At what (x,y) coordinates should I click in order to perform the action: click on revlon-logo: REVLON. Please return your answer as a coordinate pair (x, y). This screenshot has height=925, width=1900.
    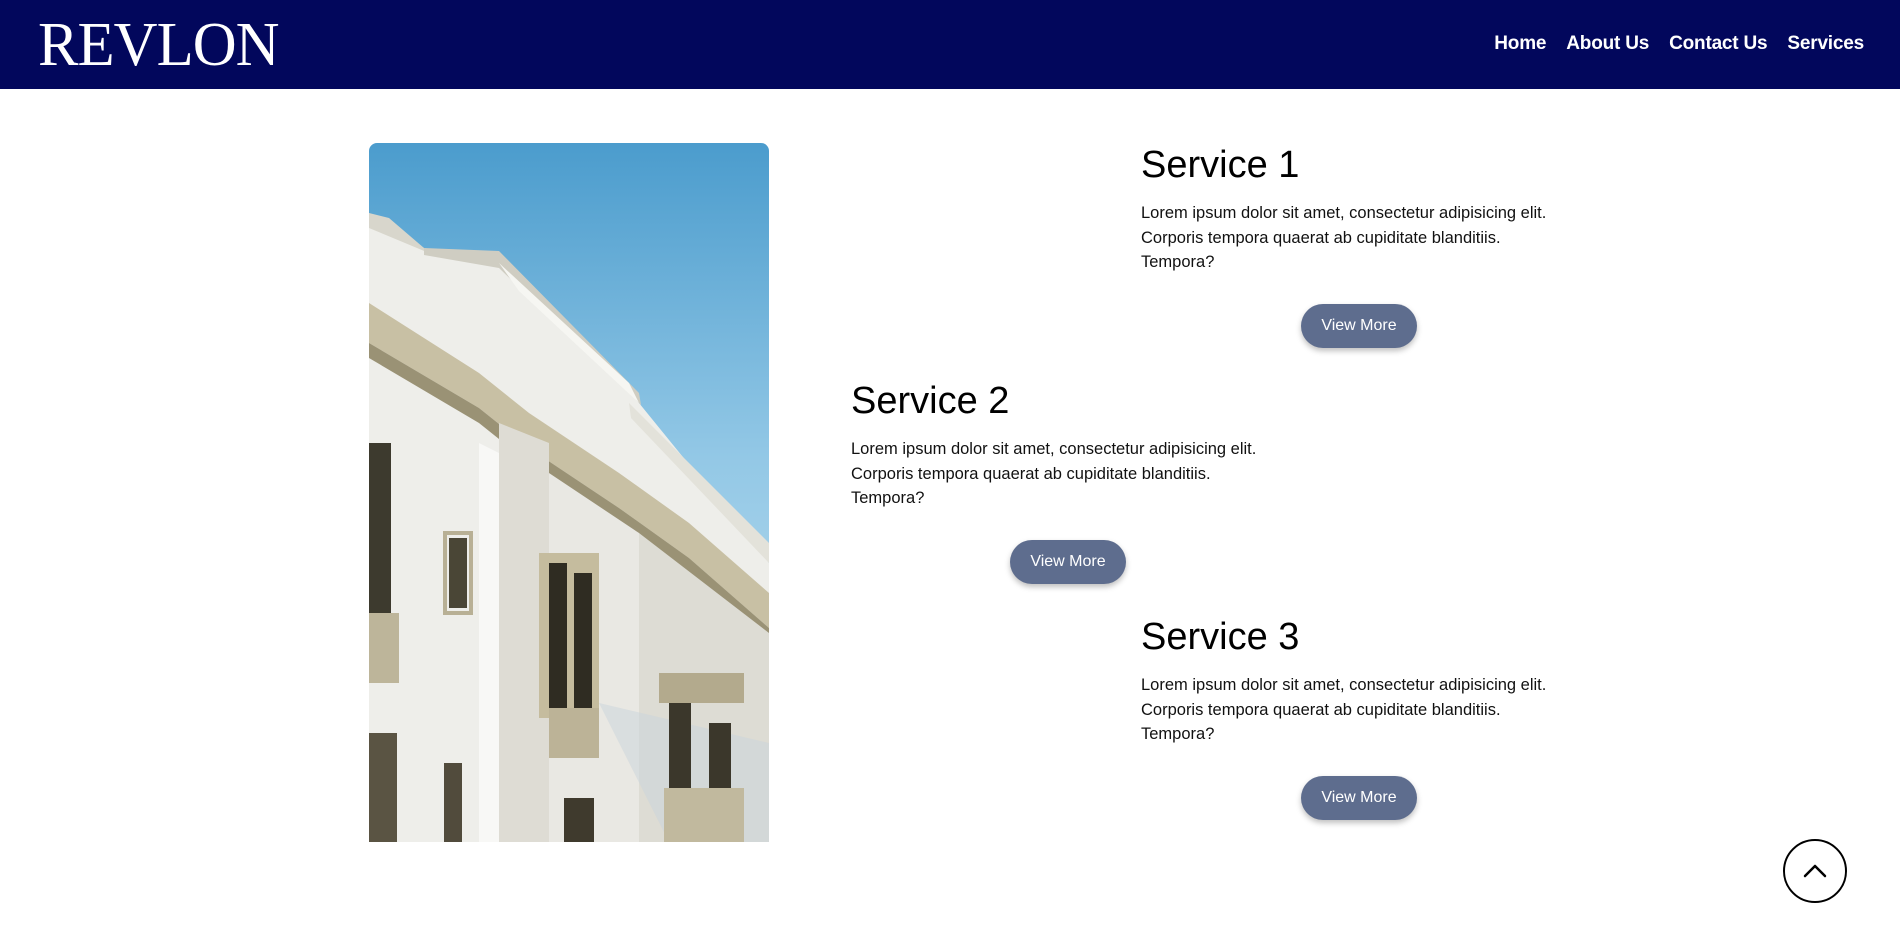
    Looking at the image, I should click on (158, 45).